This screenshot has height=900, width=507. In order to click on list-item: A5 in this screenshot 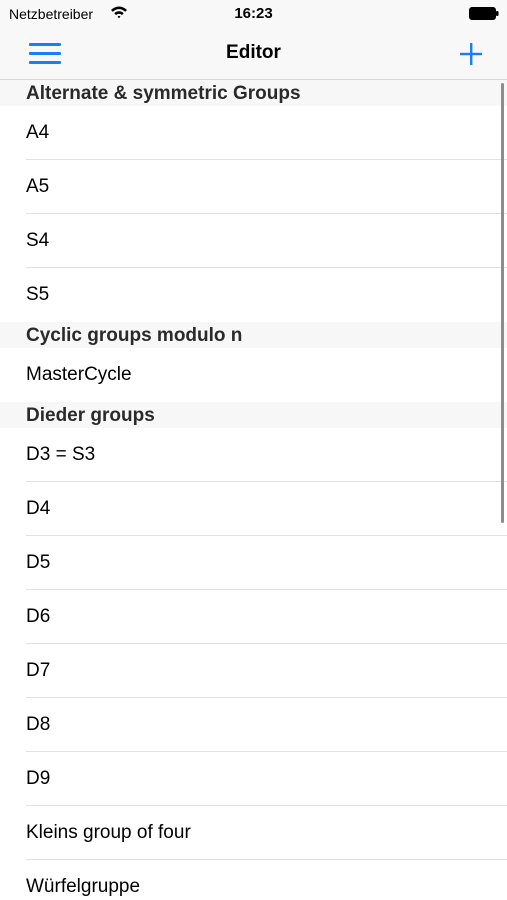, I will do `click(253, 187)`.